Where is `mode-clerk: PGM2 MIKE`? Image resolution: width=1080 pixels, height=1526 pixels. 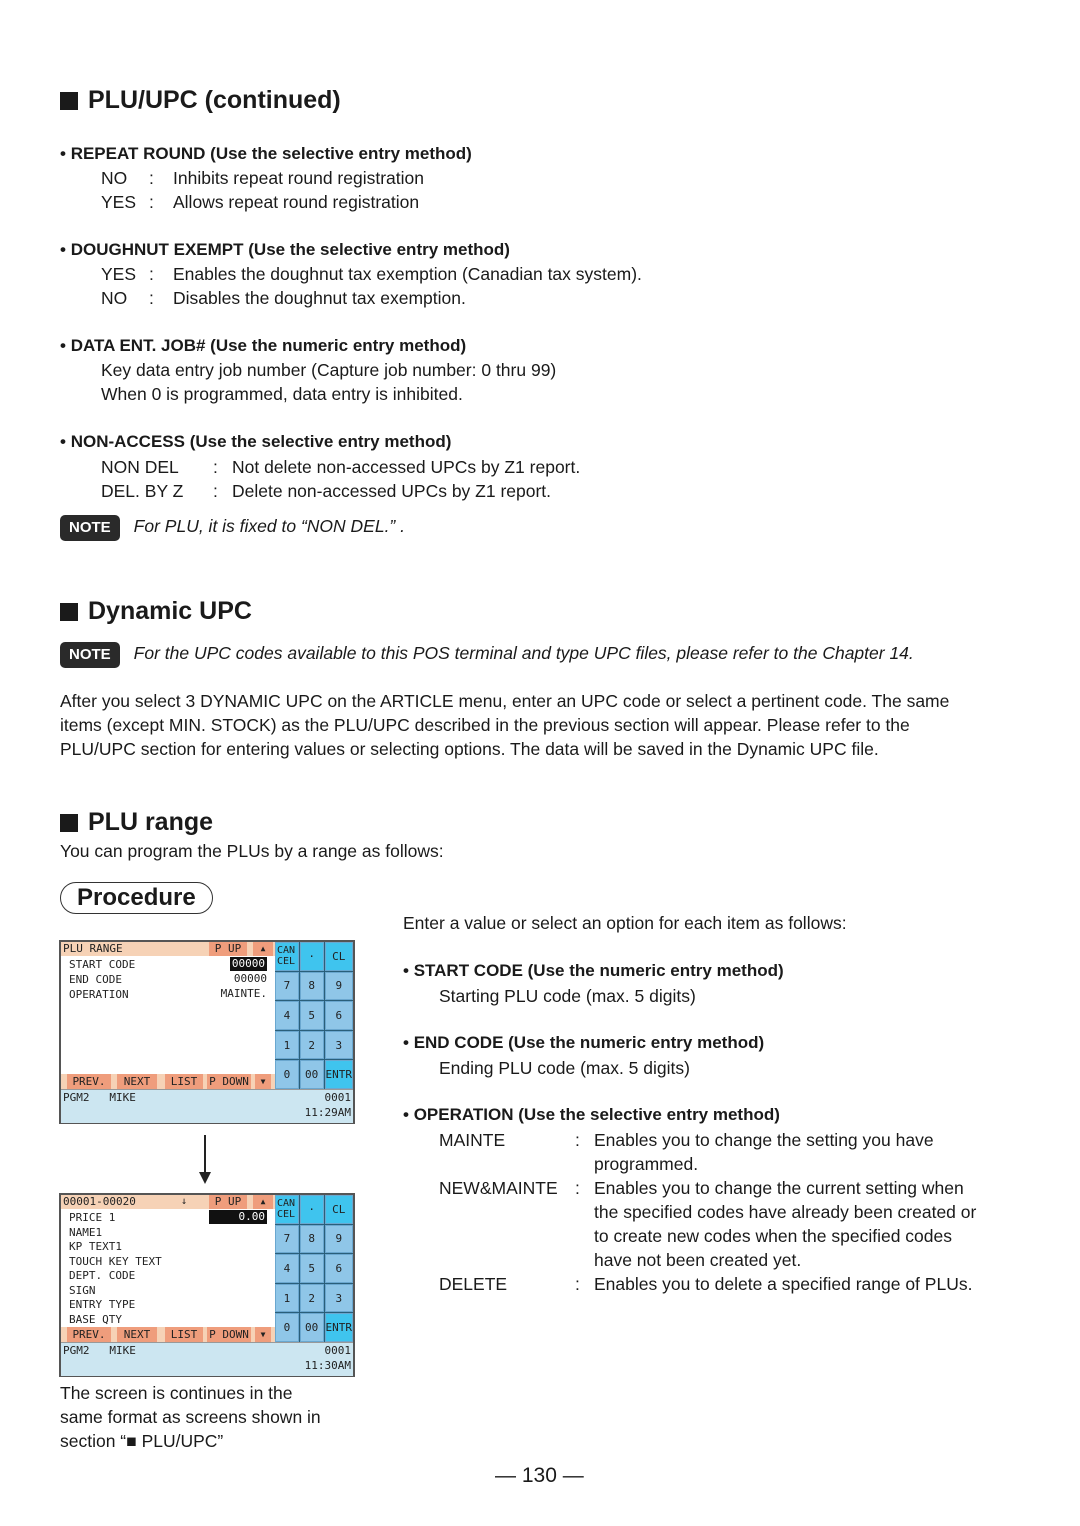 mode-clerk: PGM2 MIKE is located at coordinates (99, 1097).